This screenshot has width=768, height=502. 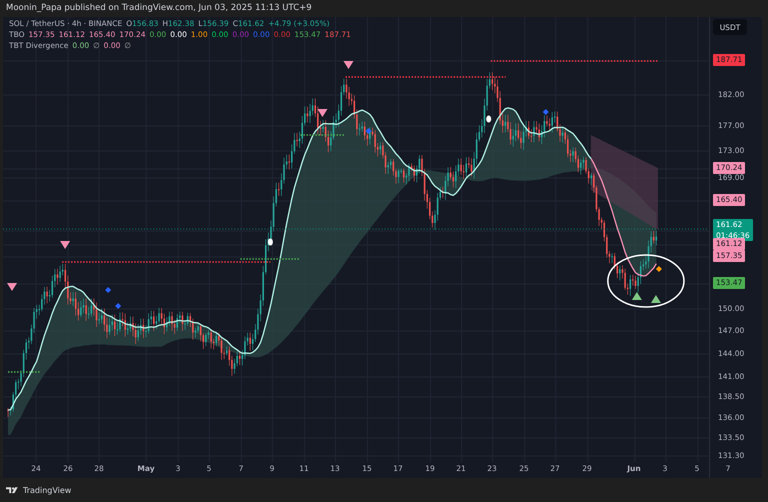 What do you see at coordinates (159, 8) in the screenshot?
I see `publisher-caption: Moonin_Papa published on TradingView.com, Jun 03, 2025 11:13 UTC+9` at bounding box center [159, 8].